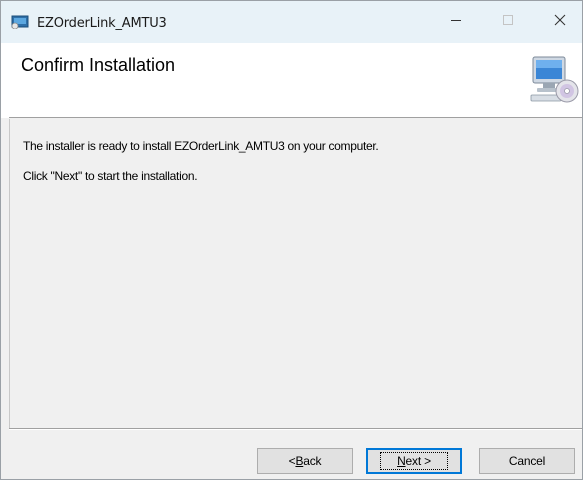  I want to click on next-label-rest: ext >, so click(418, 461).